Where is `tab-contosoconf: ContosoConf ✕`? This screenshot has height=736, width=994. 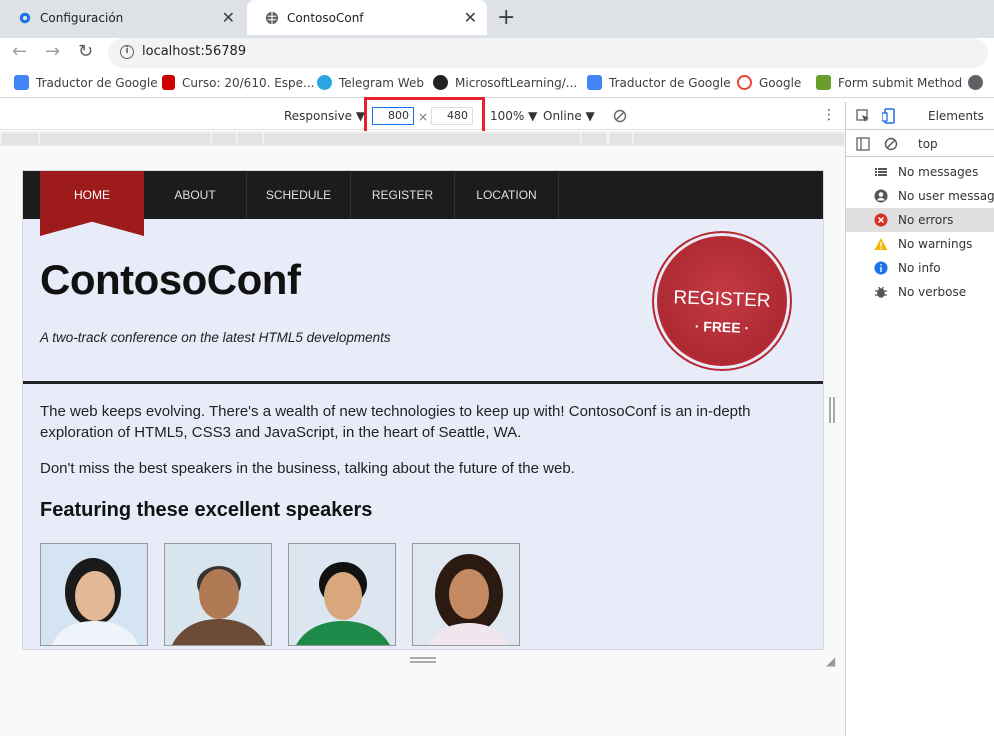
tab-contosoconf: ContosoConf ✕ is located at coordinates (367, 17).